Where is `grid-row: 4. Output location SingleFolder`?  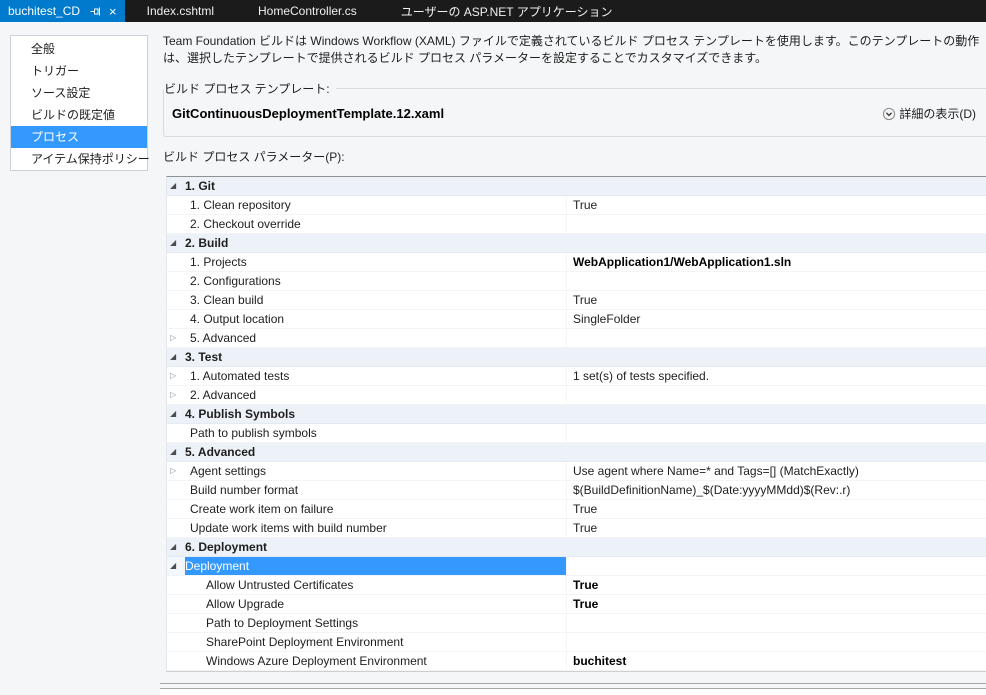
grid-row: 4. Output location SingleFolder is located at coordinates (576, 319).